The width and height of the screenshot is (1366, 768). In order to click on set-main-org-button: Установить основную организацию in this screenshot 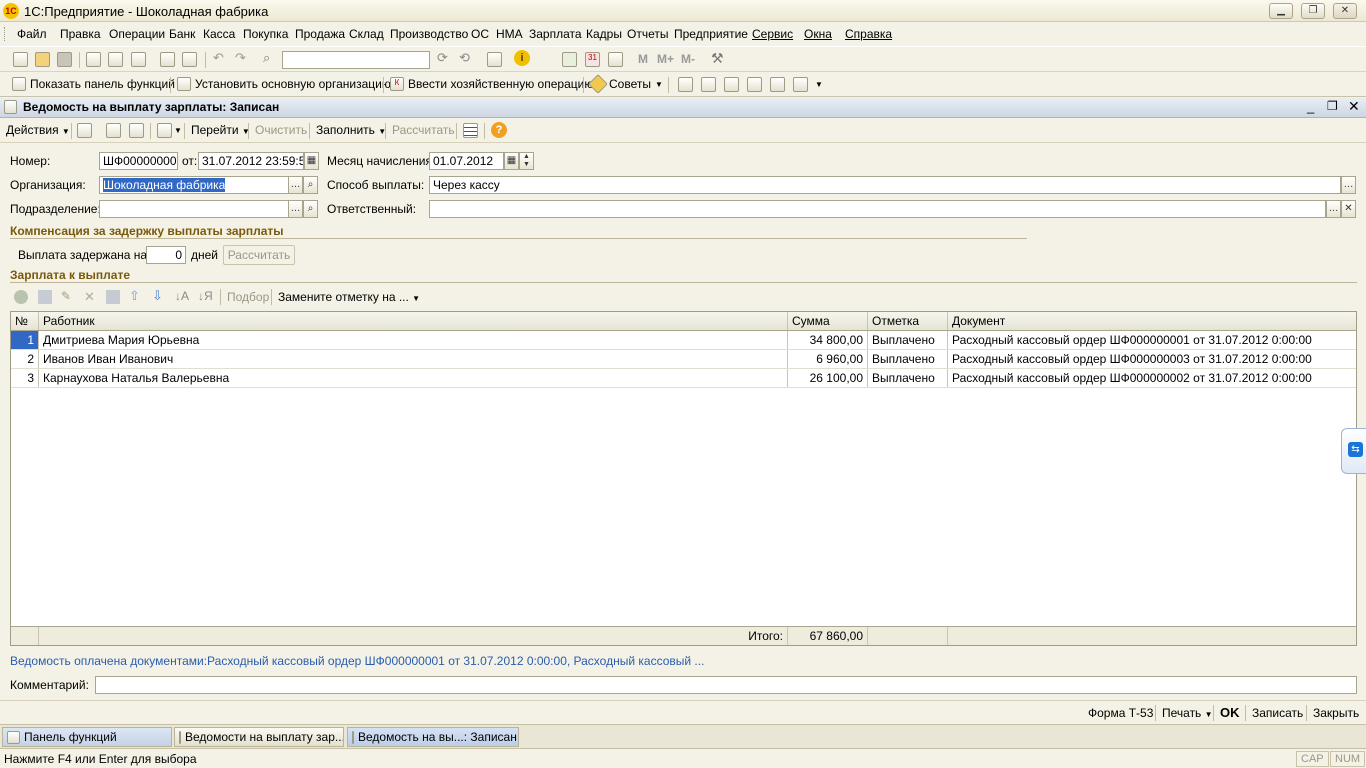, I will do `click(284, 84)`.